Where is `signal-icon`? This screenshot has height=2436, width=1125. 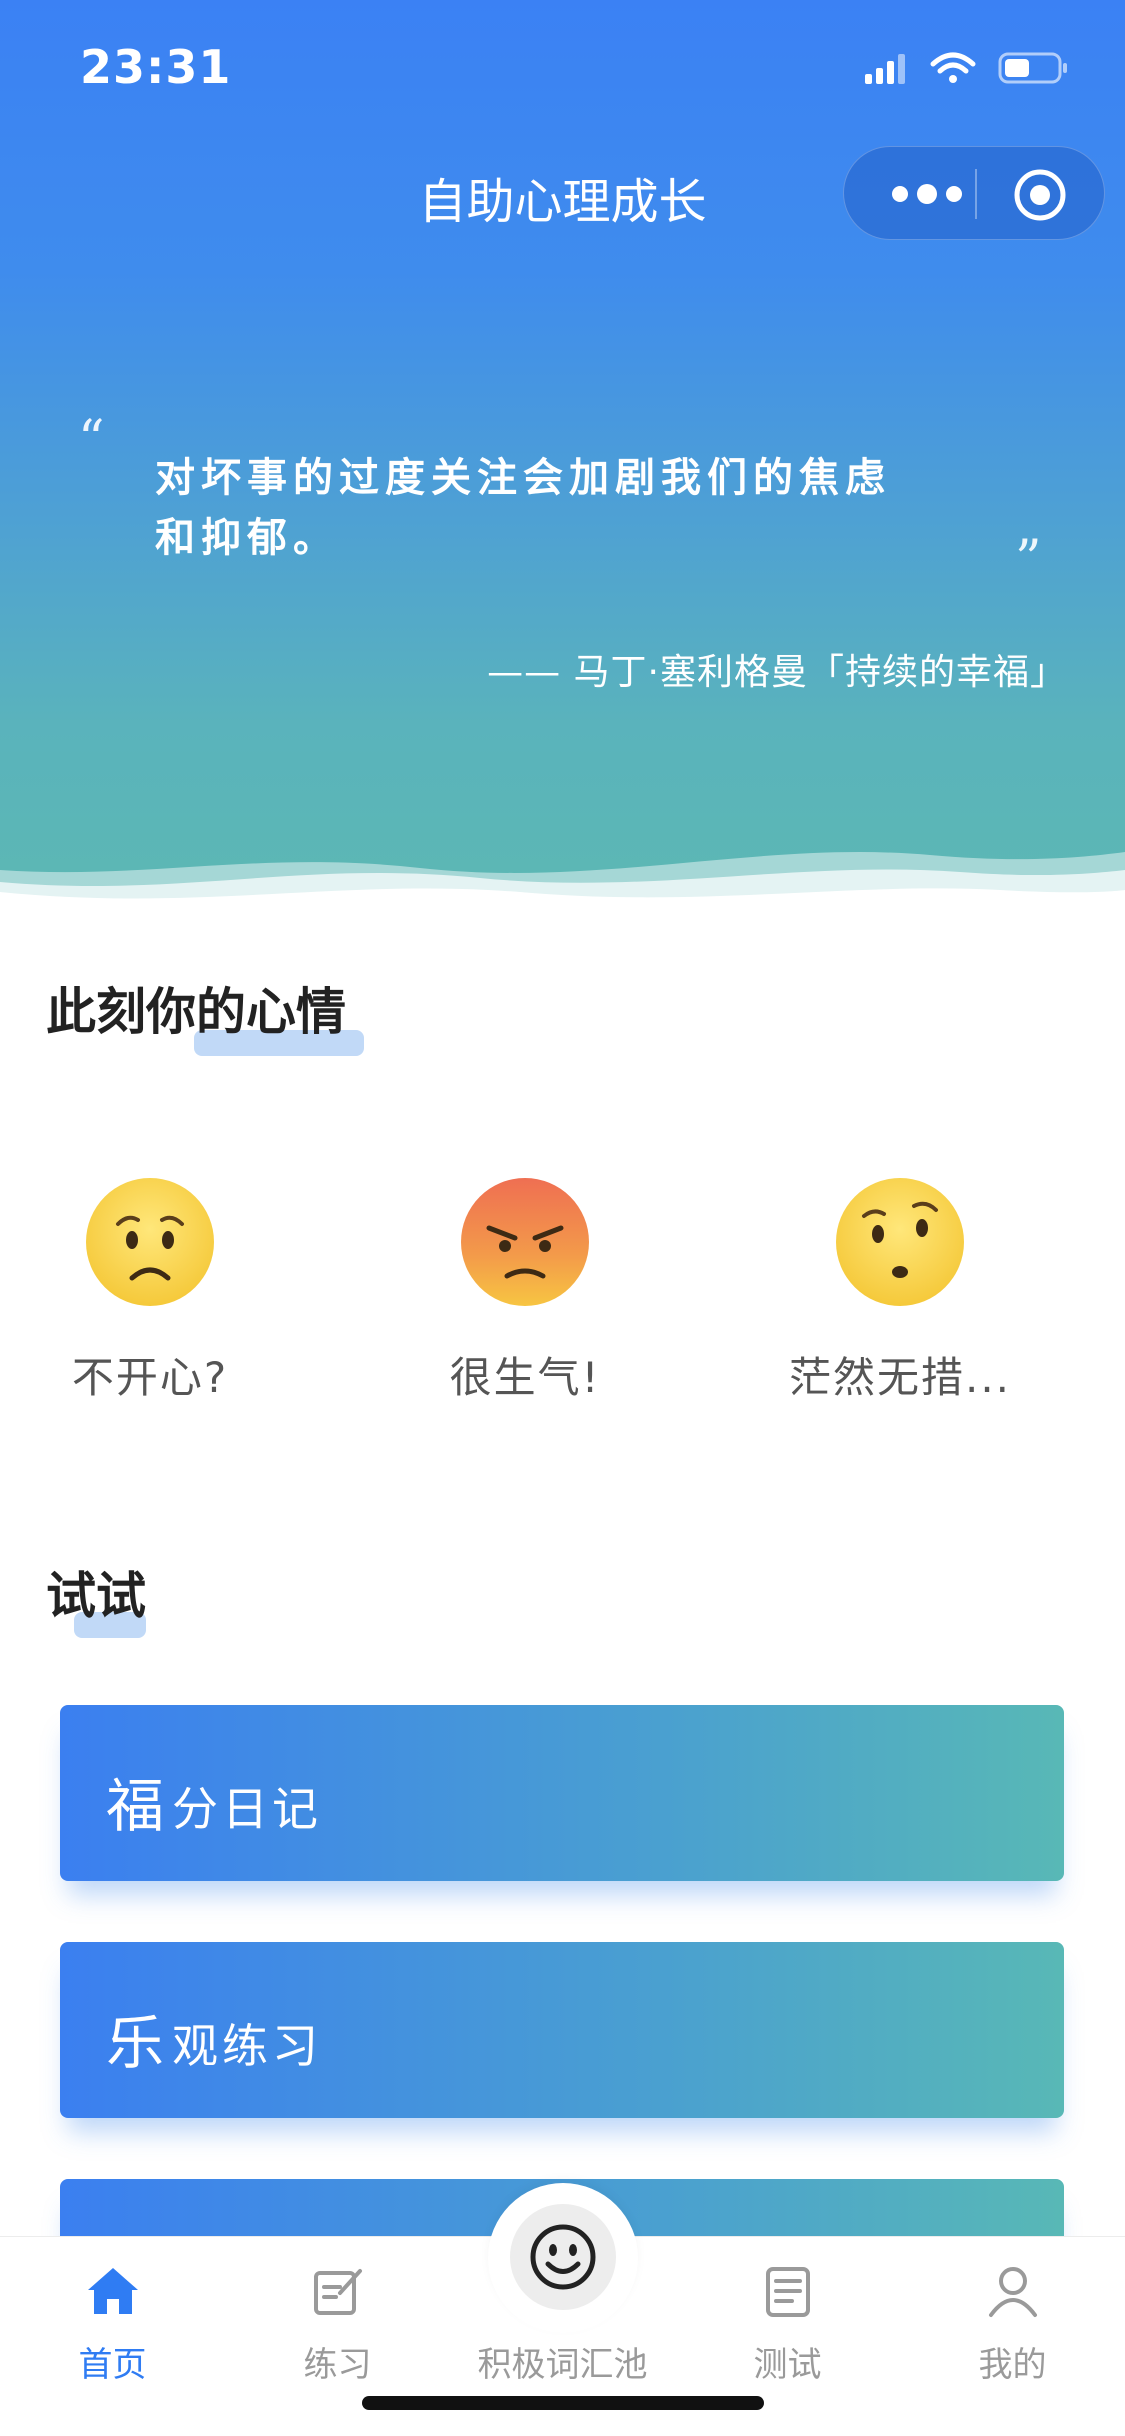 signal-icon is located at coordinates (885, 69).